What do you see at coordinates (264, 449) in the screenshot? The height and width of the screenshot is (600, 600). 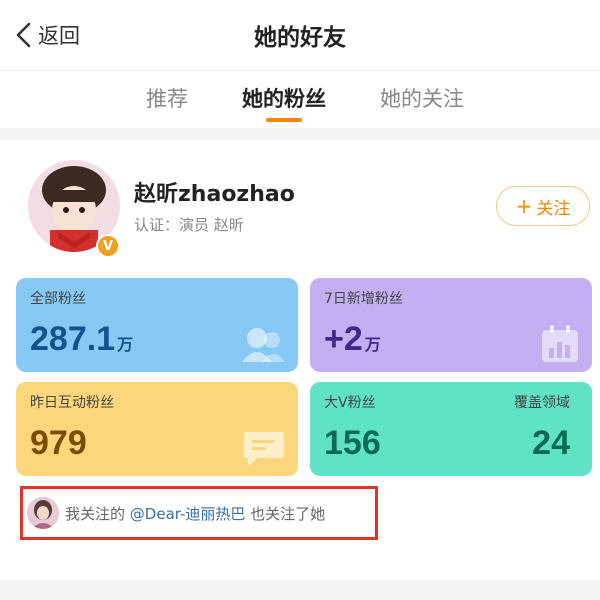 I see `chat-bubble-icon` at bounding box center [264, 449].